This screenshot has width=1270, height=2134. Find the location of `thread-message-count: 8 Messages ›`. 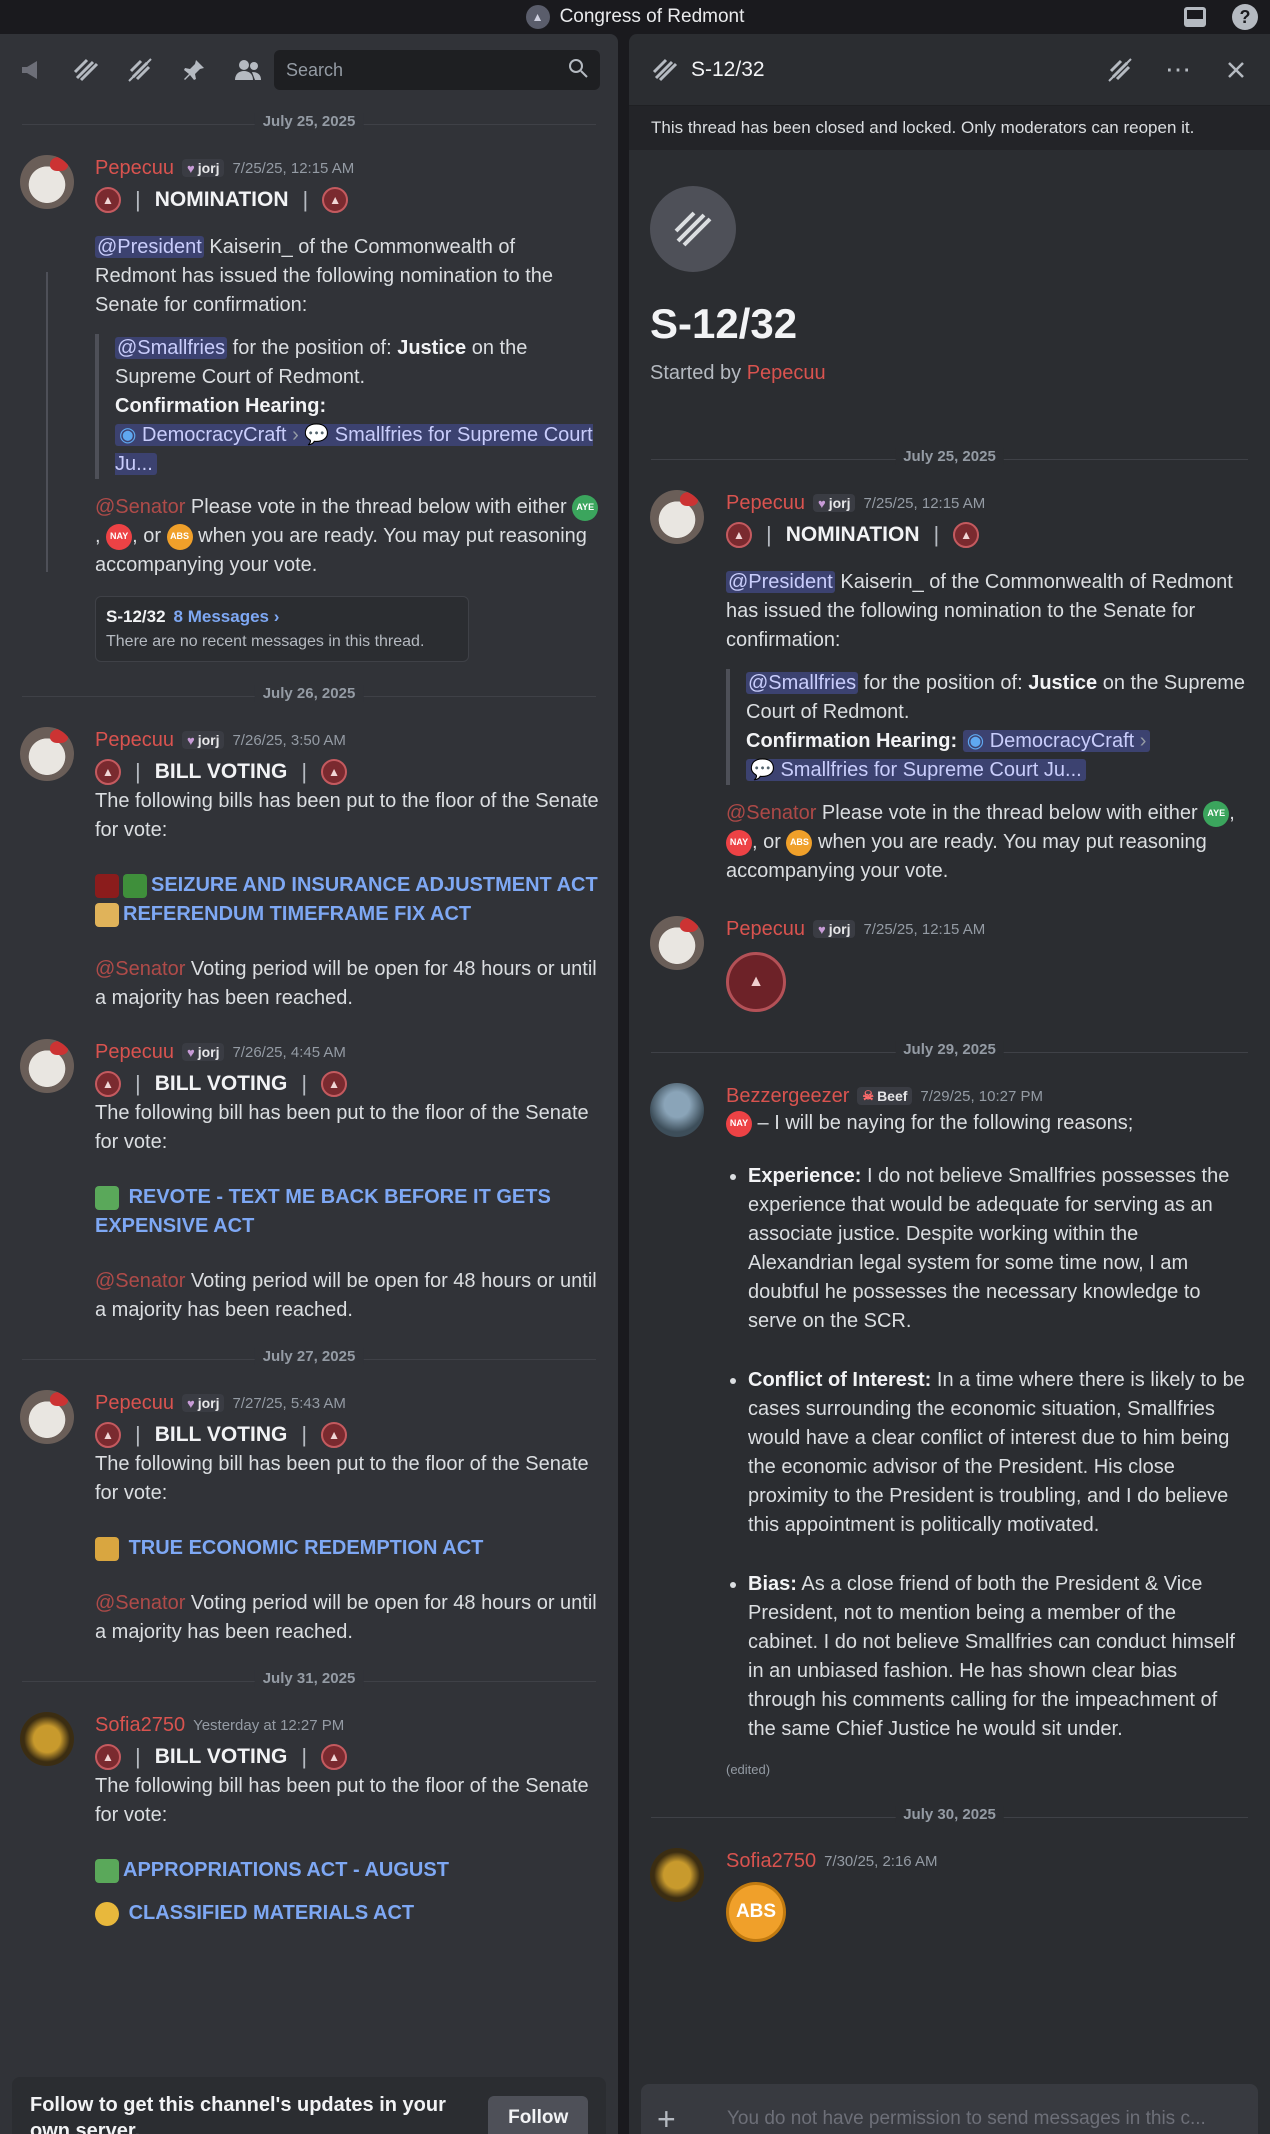

thread-message-count: 8 Messages › is located at coordinates (227, 616).